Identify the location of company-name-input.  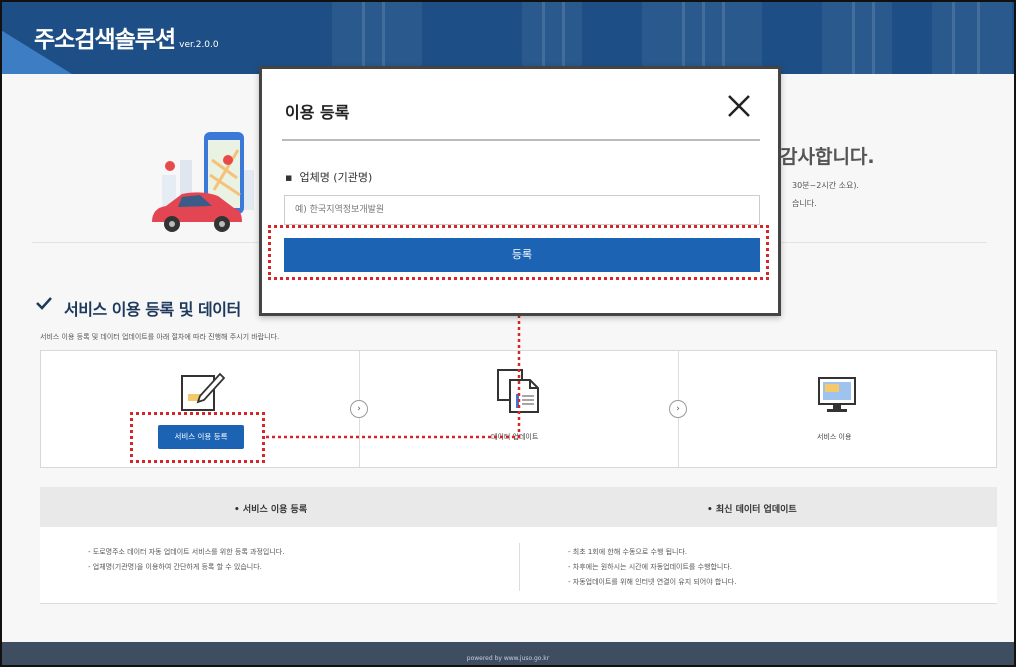
(522, 210).